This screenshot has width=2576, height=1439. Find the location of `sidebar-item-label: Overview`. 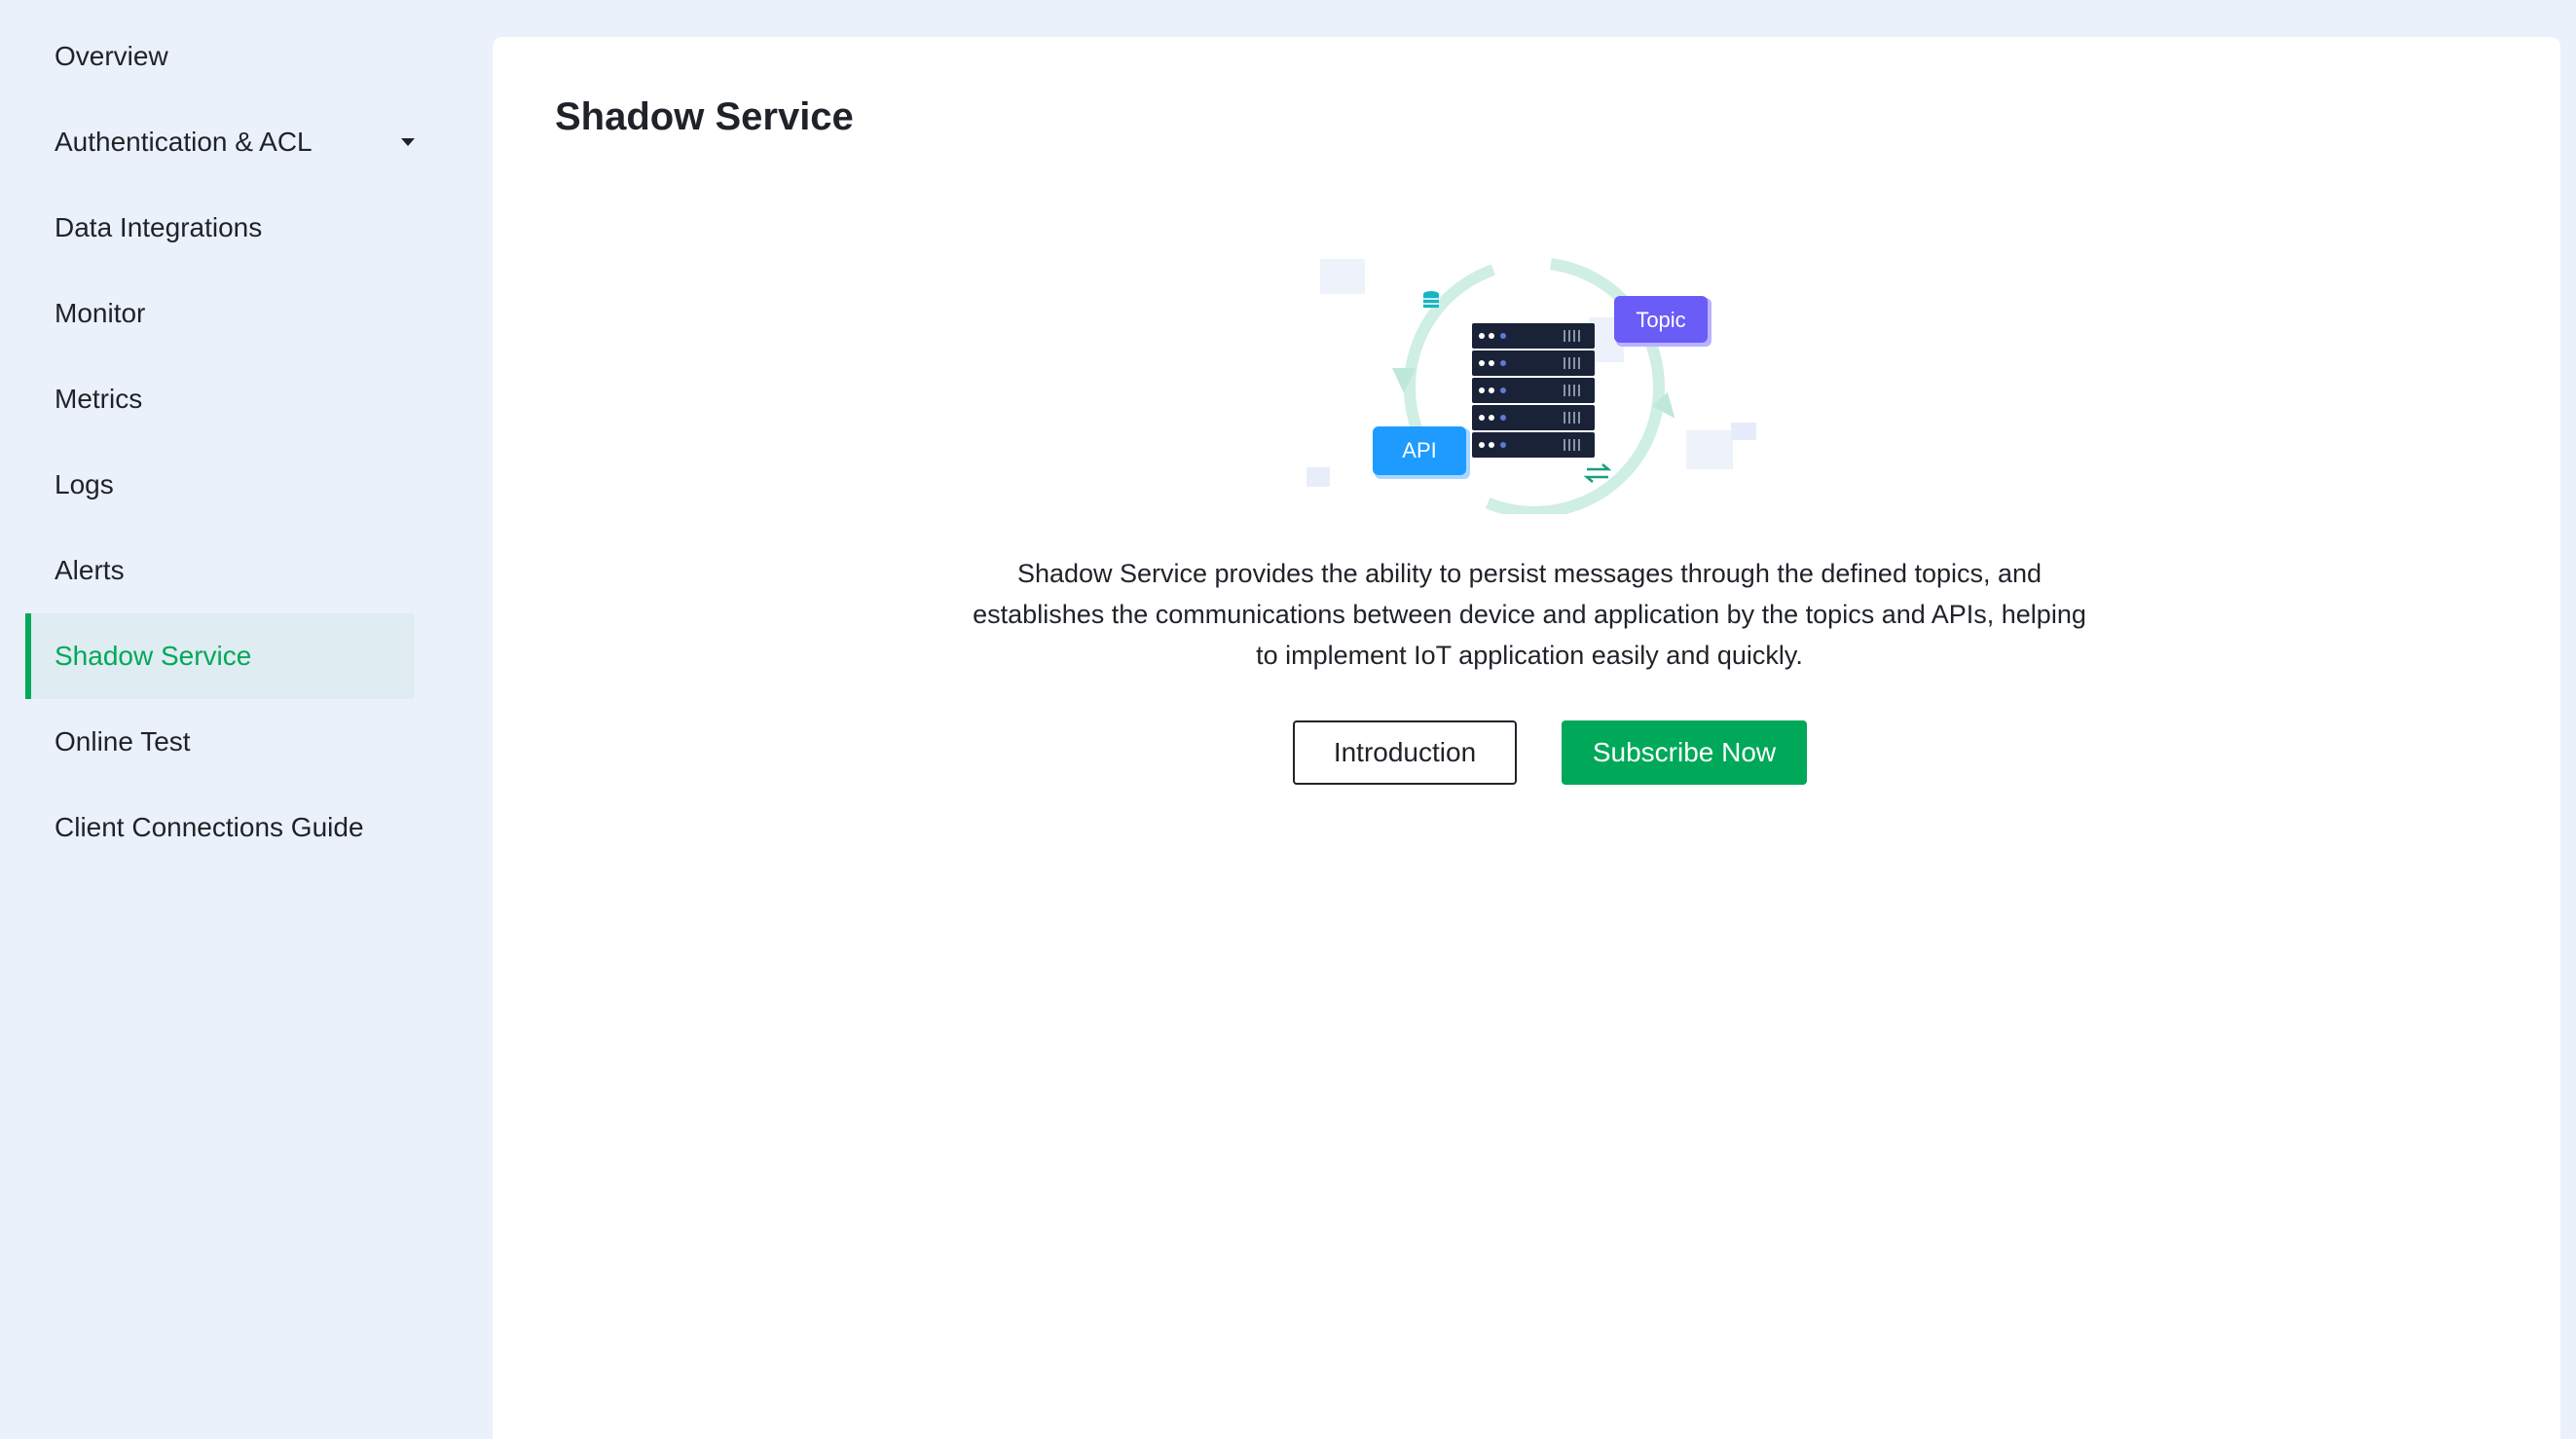

sidebar-item-label: Overview is located at coordinates (111, 56).